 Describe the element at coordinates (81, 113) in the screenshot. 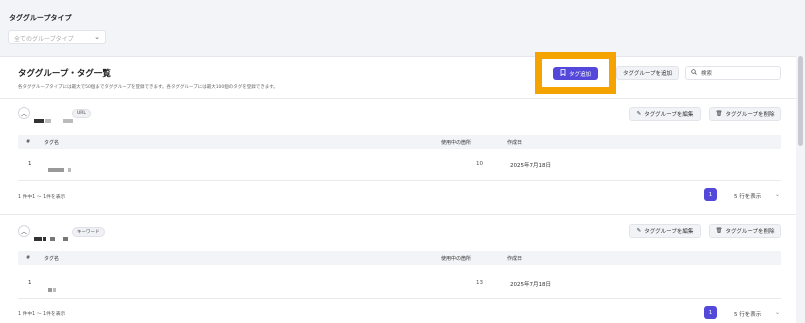

I see `group-type-chip: URL` at that location.